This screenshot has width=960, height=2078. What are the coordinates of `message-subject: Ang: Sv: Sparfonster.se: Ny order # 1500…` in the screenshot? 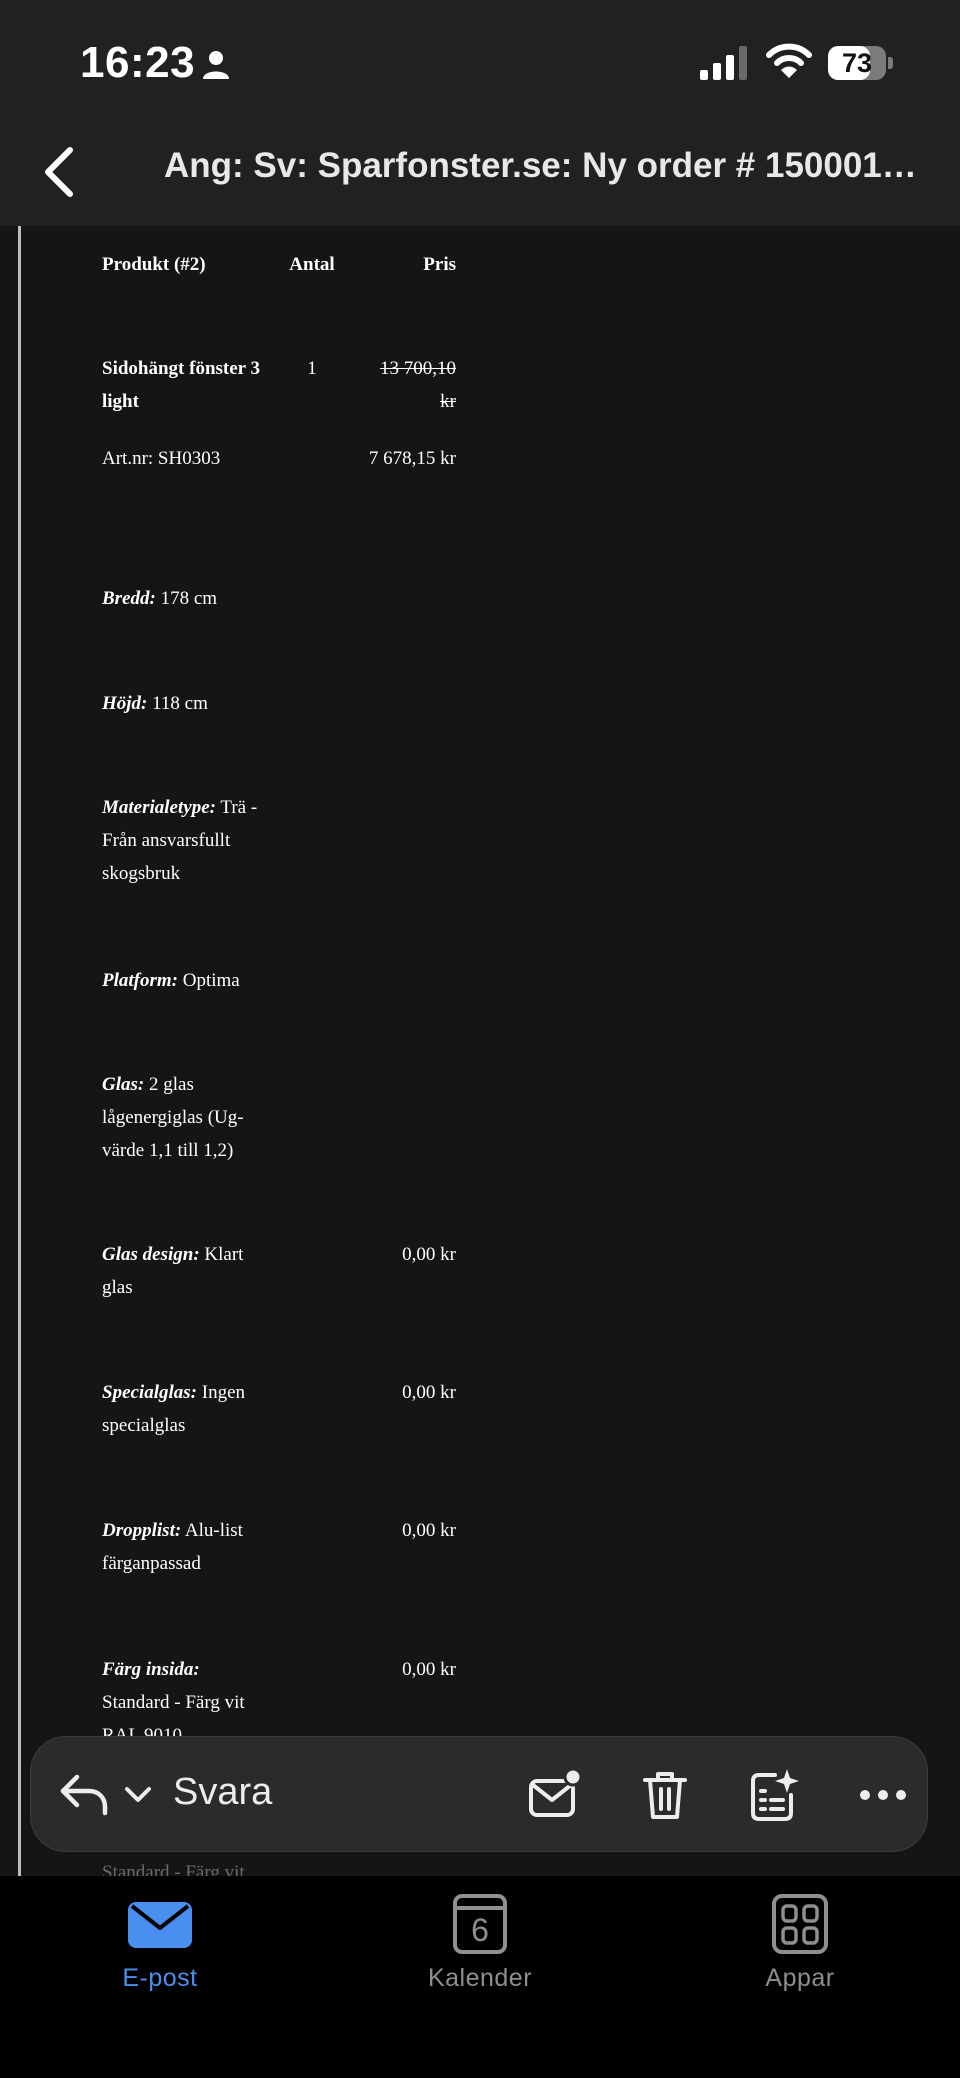 It's located at (544, 165).